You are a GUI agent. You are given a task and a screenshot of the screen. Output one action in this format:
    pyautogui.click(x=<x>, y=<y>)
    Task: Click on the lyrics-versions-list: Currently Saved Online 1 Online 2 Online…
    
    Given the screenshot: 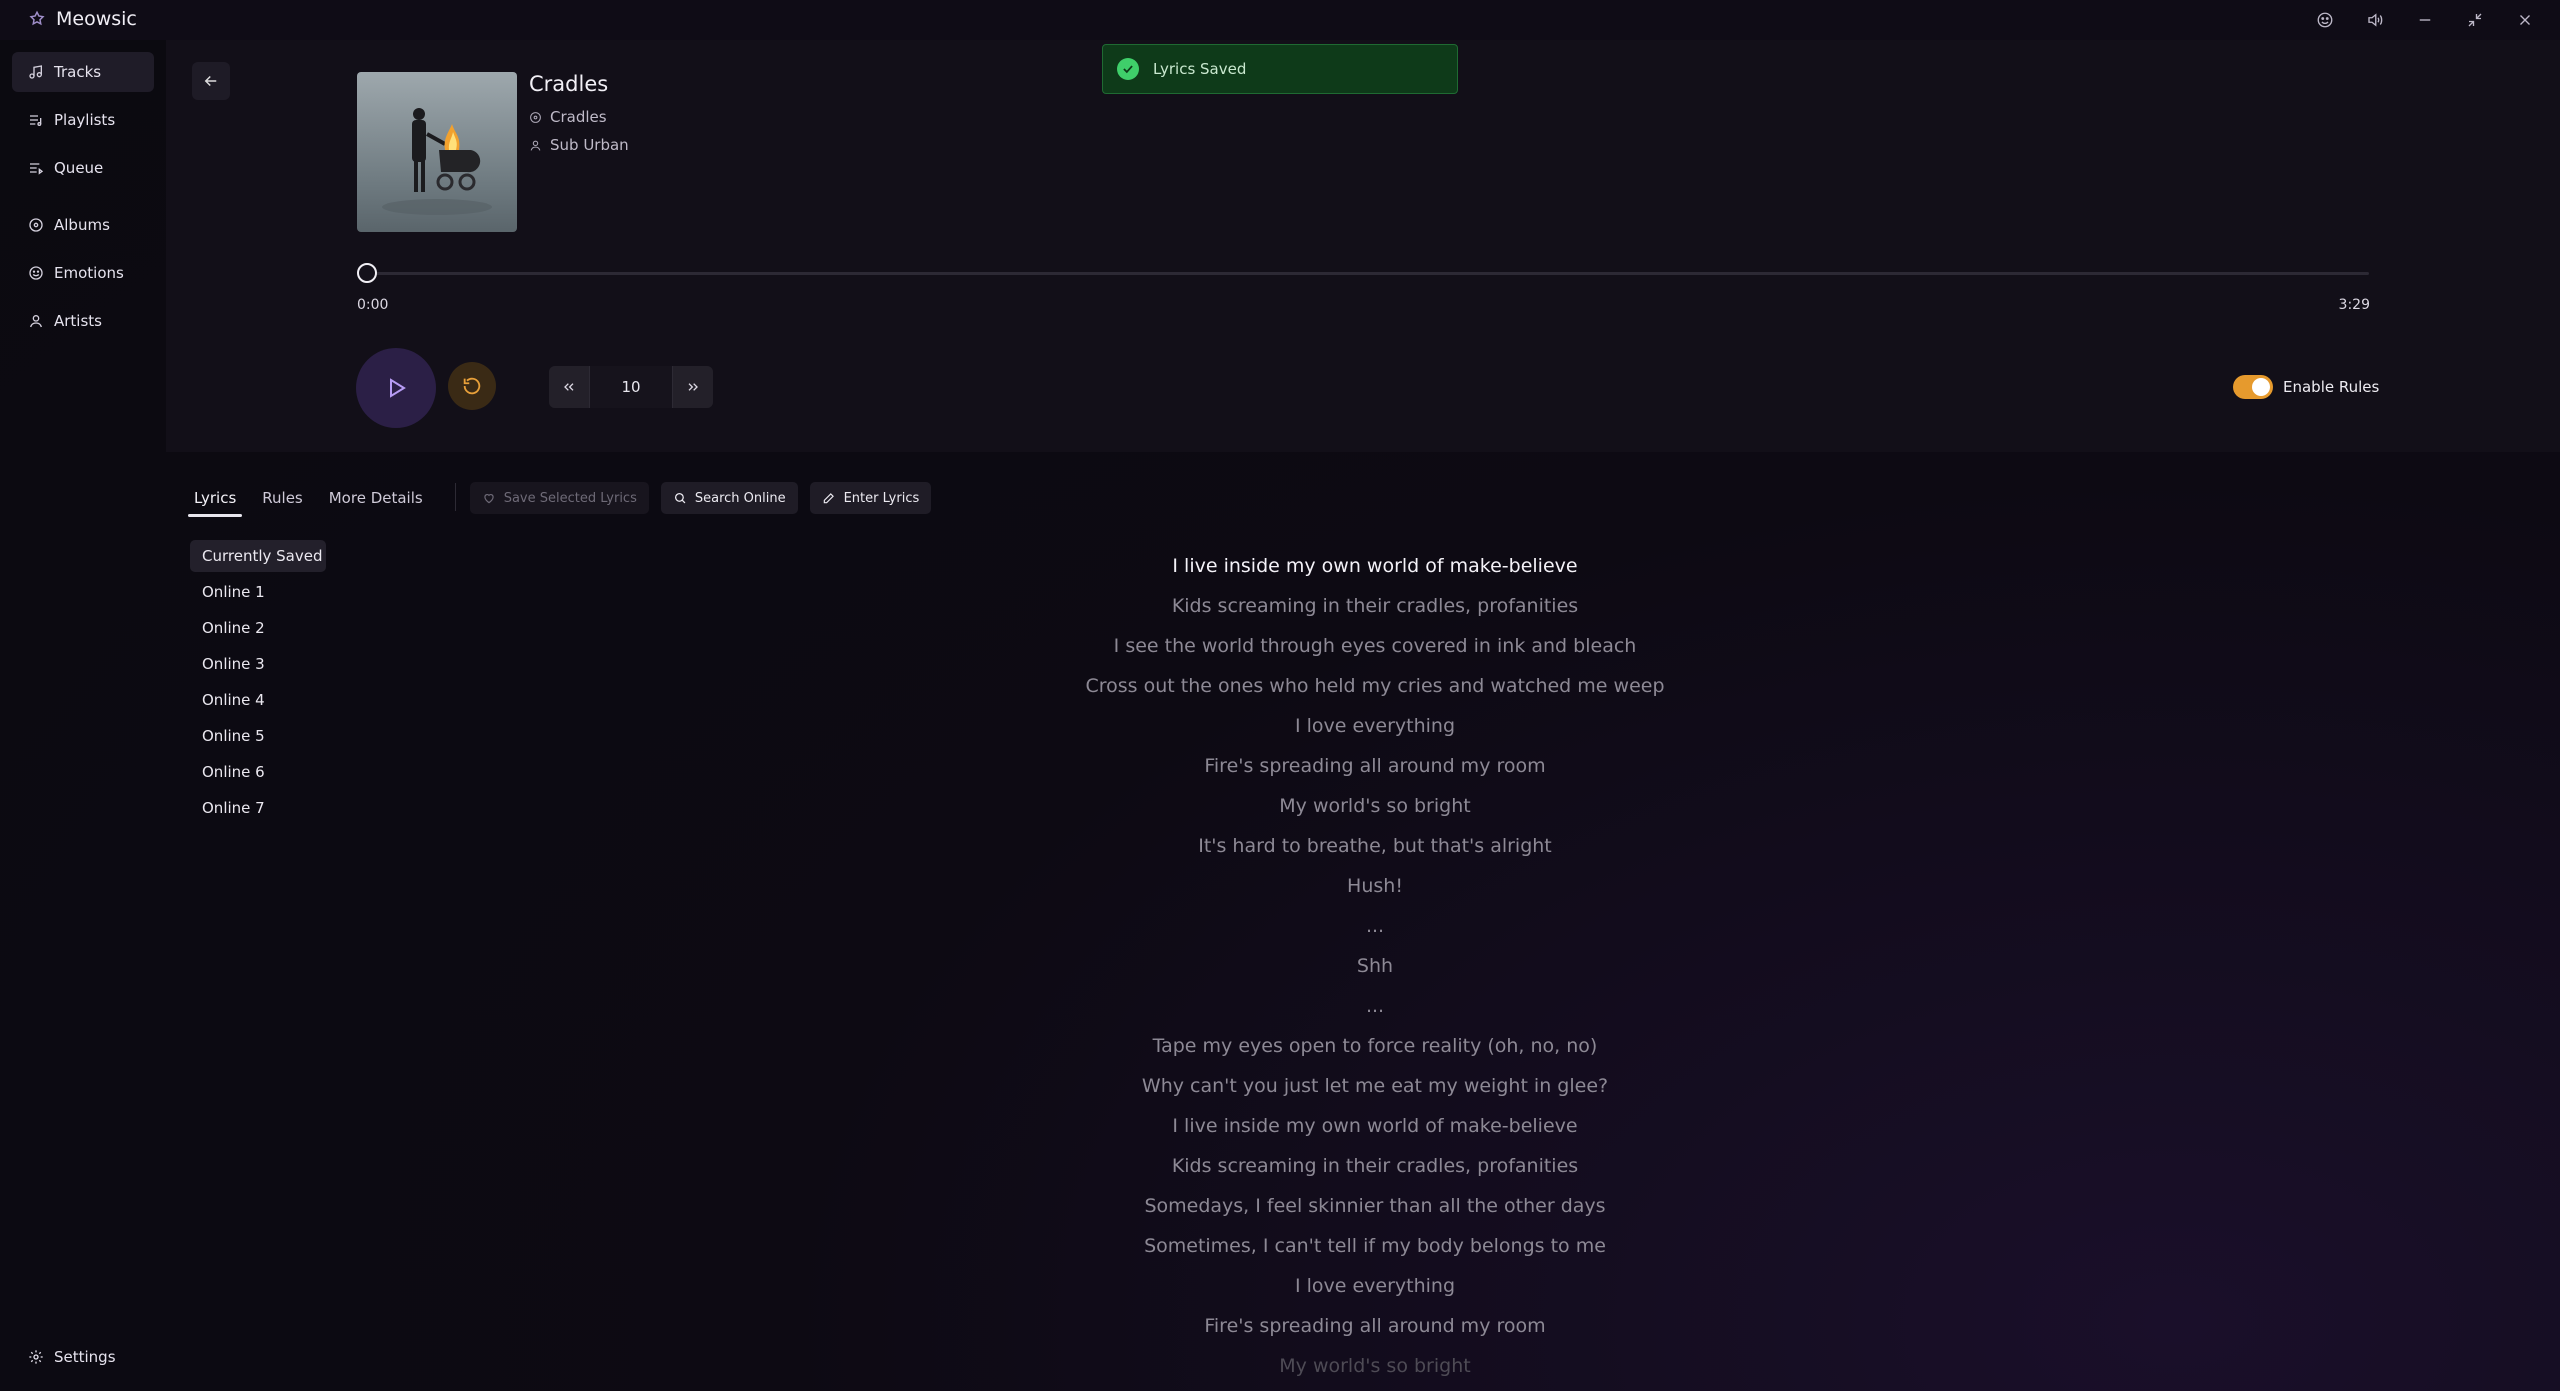 What is the action you would take?
    pyautogui.click(x=258, y=684)
    